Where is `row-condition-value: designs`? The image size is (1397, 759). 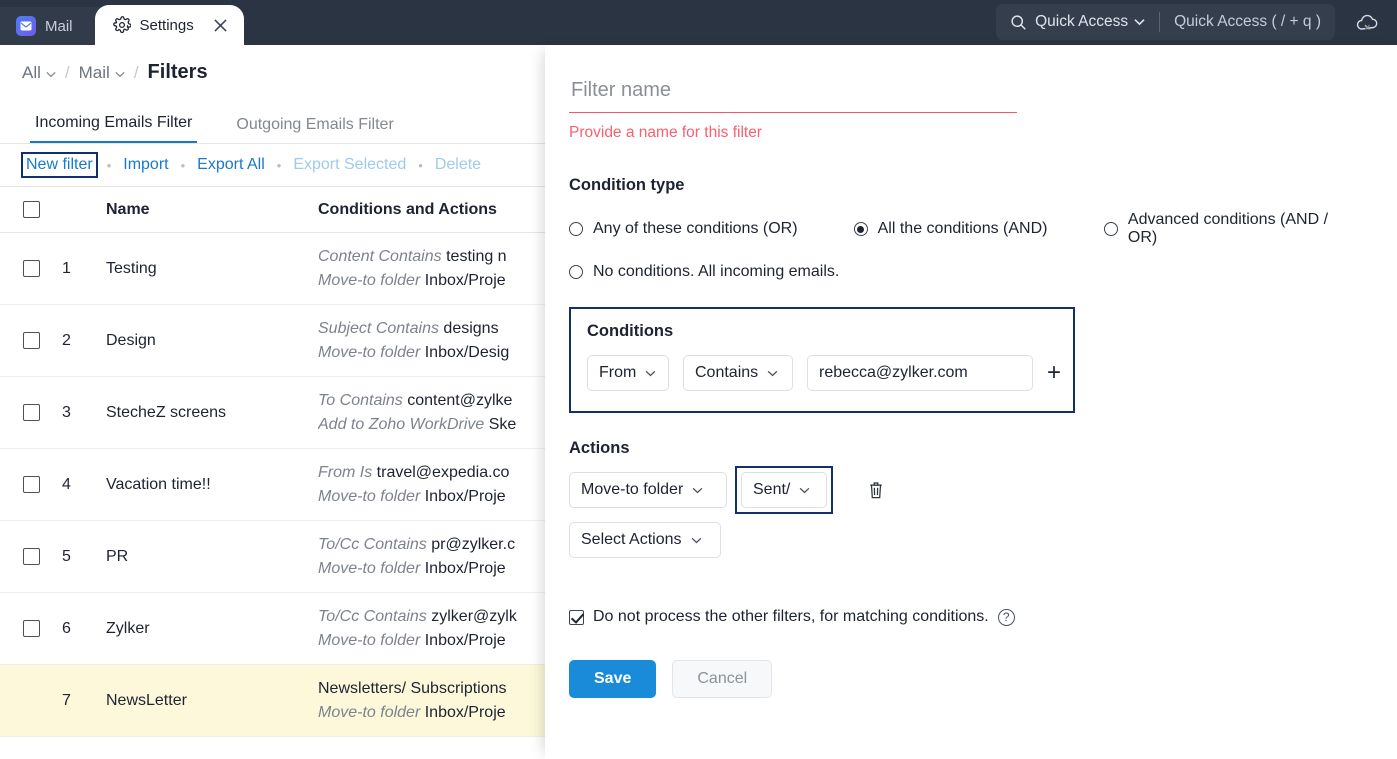 row-condition-value: designs is located at coordinates (471, 329).